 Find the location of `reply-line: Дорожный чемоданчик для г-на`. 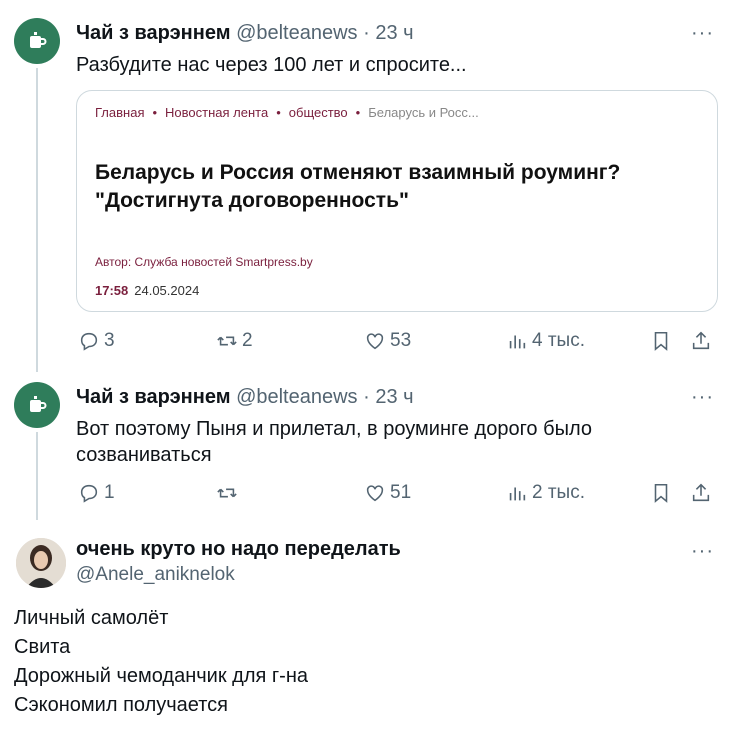

reply-line: Дорожный чемоданчик для г-на is located at coordinates (161, 676).